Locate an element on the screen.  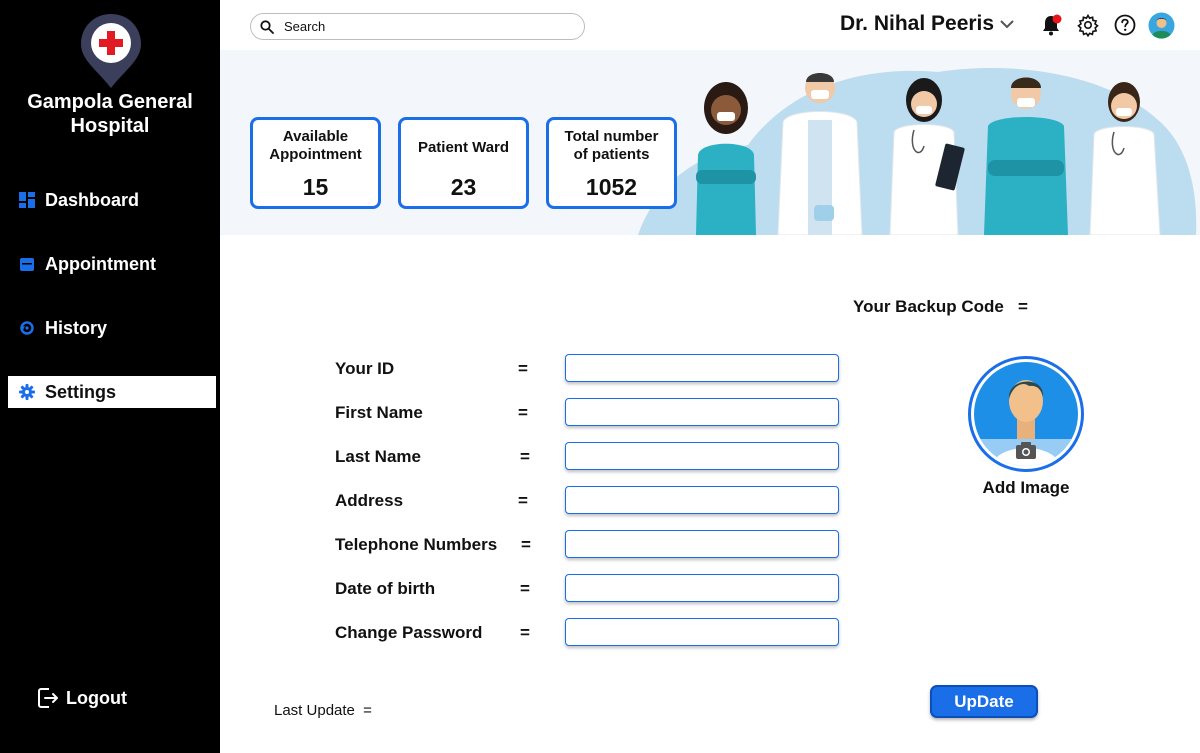
date-of-birth-input is located at coordinates (702, 588).